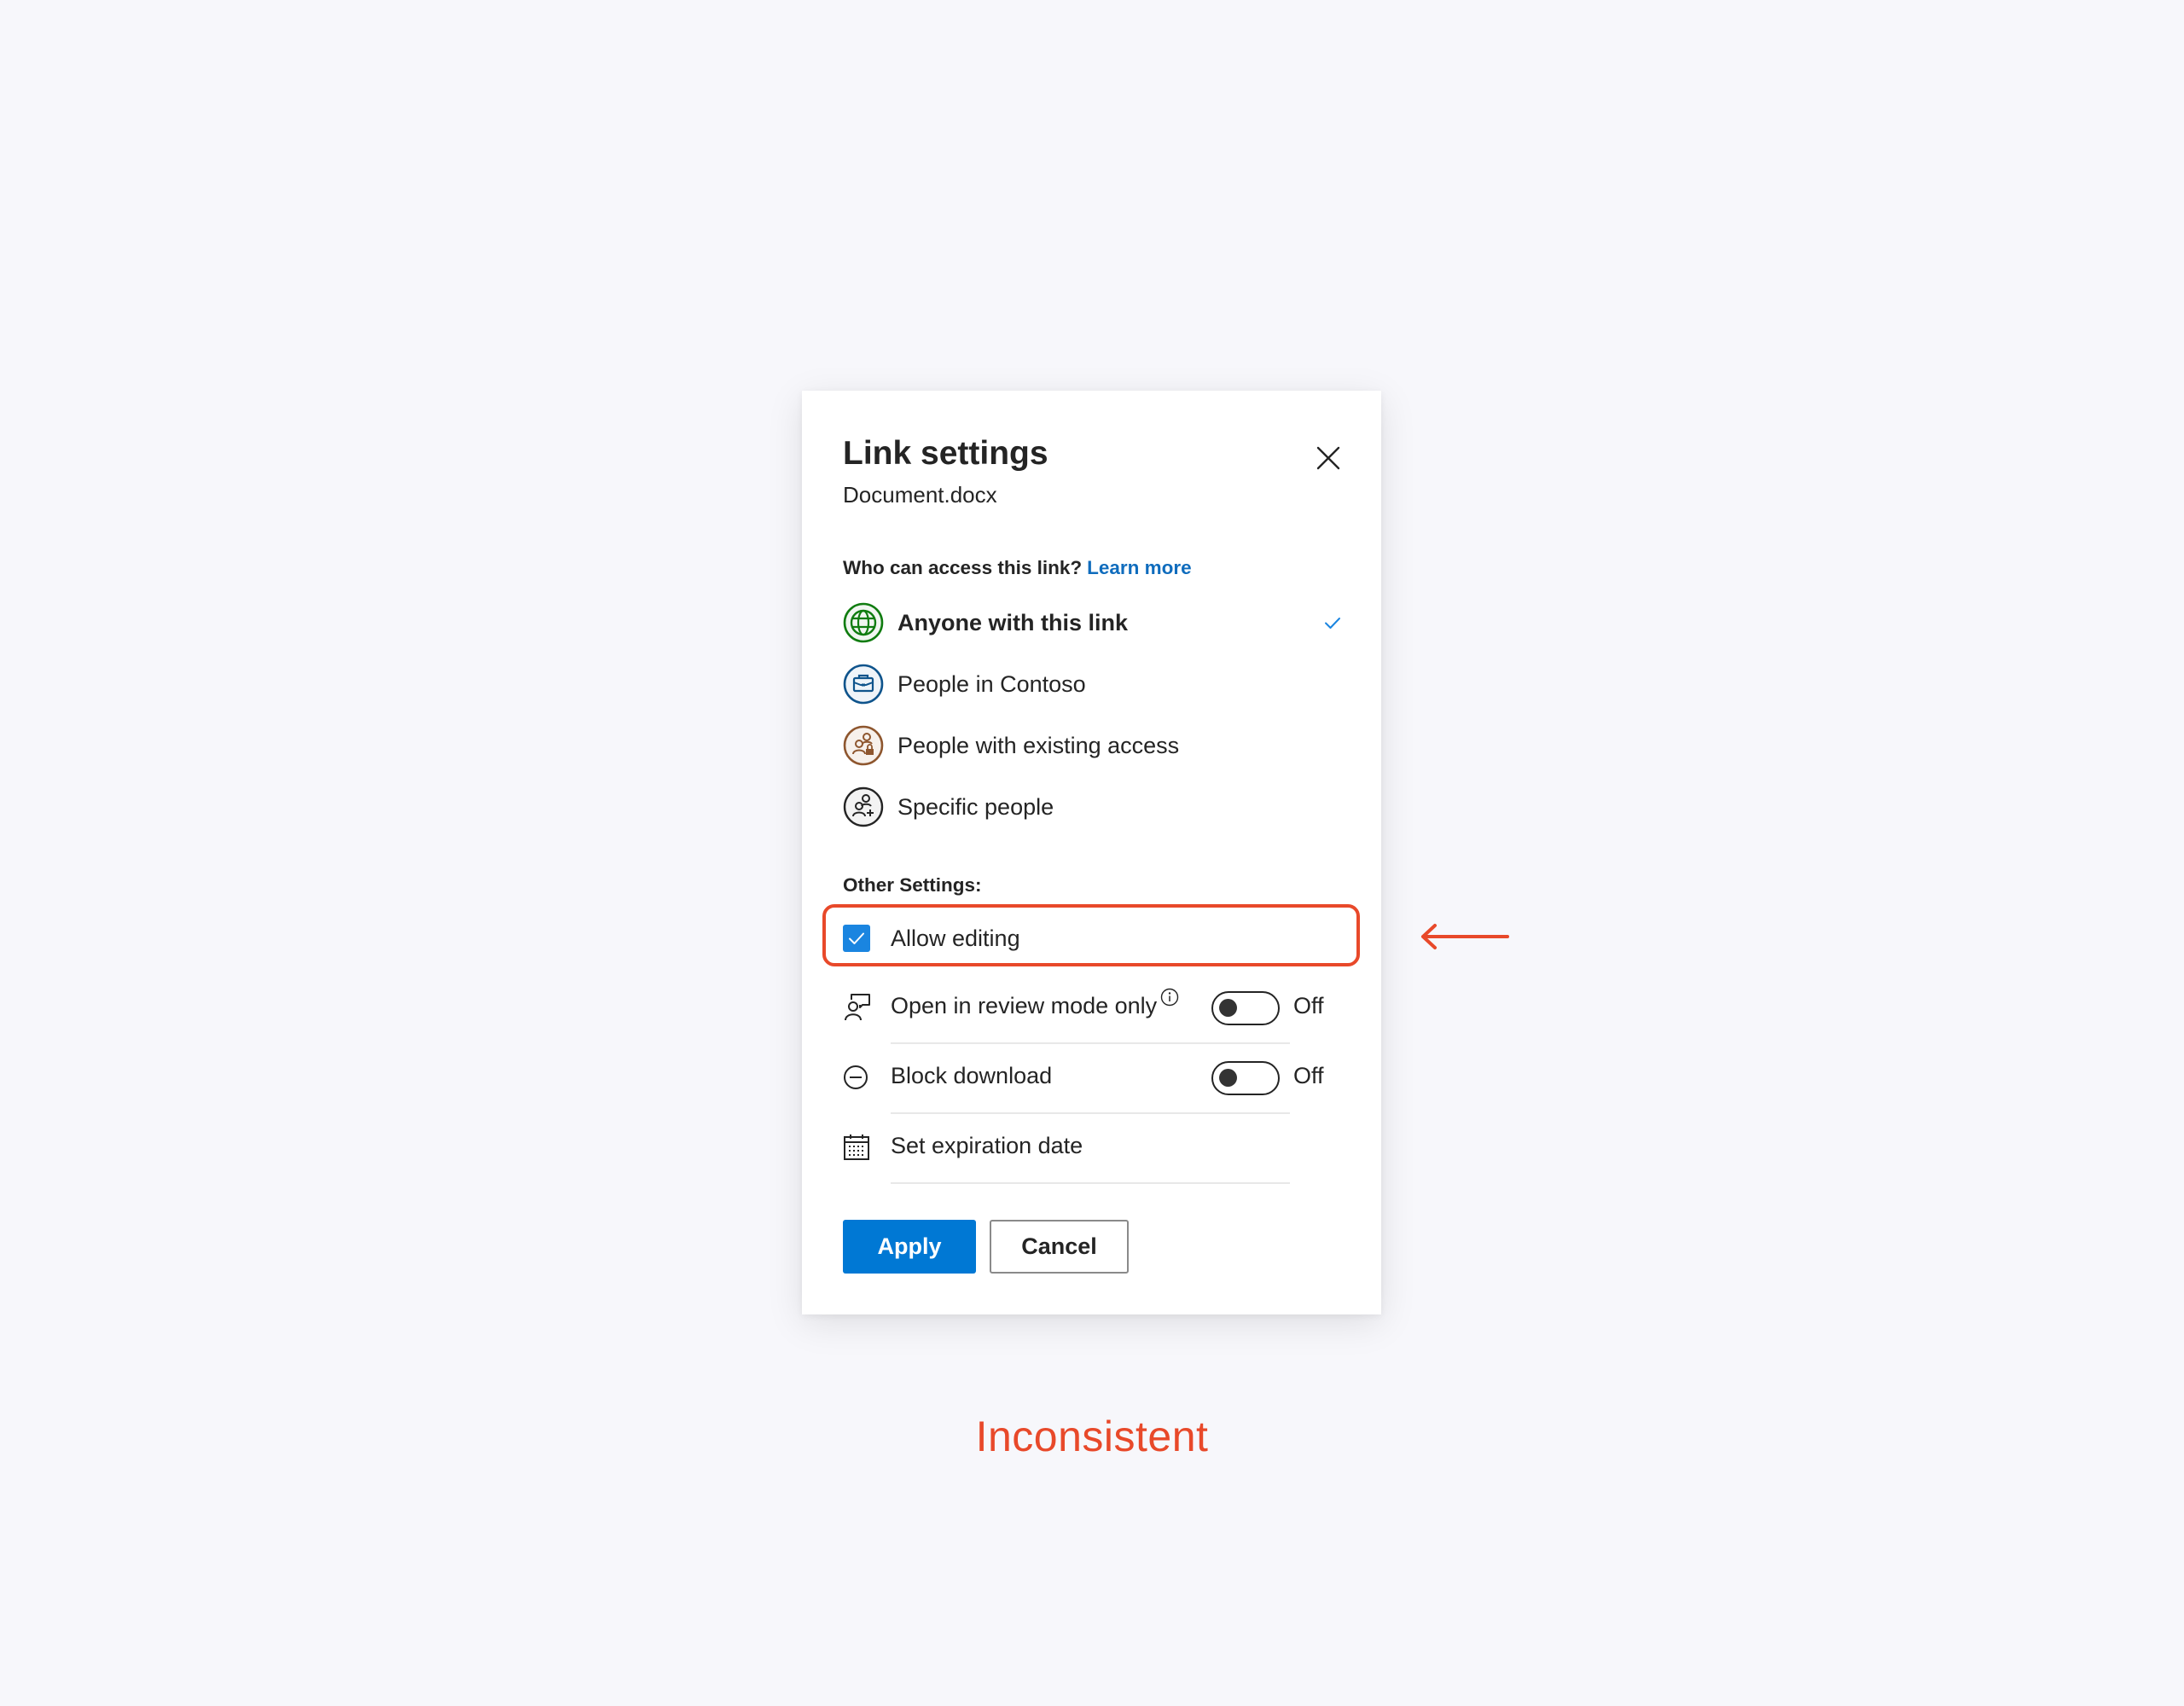 The width and height of the screenshot is (2184, 1706). Describe the element at coordinates (963, 568) in the screenshot. I see `access-question-text: Who can access this link?` at that location.